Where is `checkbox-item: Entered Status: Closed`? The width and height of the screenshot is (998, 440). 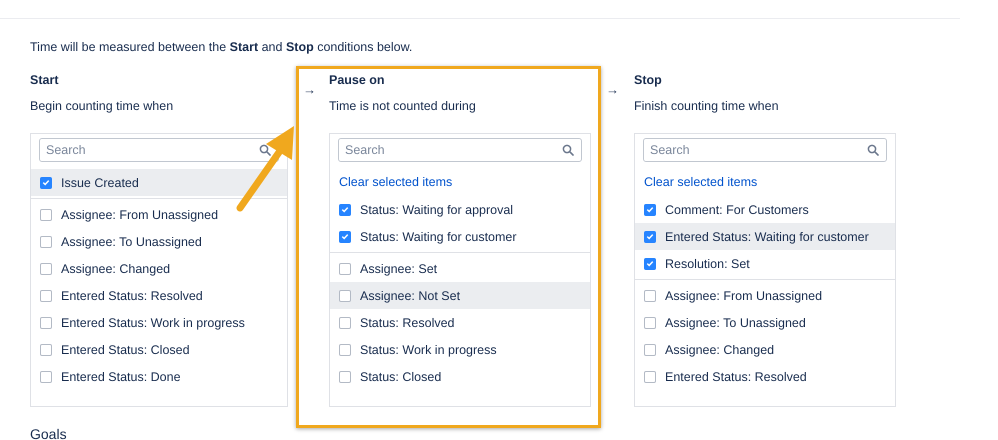 checkbox-item: Entered Status: Closed is located at coordinates (159, 349).